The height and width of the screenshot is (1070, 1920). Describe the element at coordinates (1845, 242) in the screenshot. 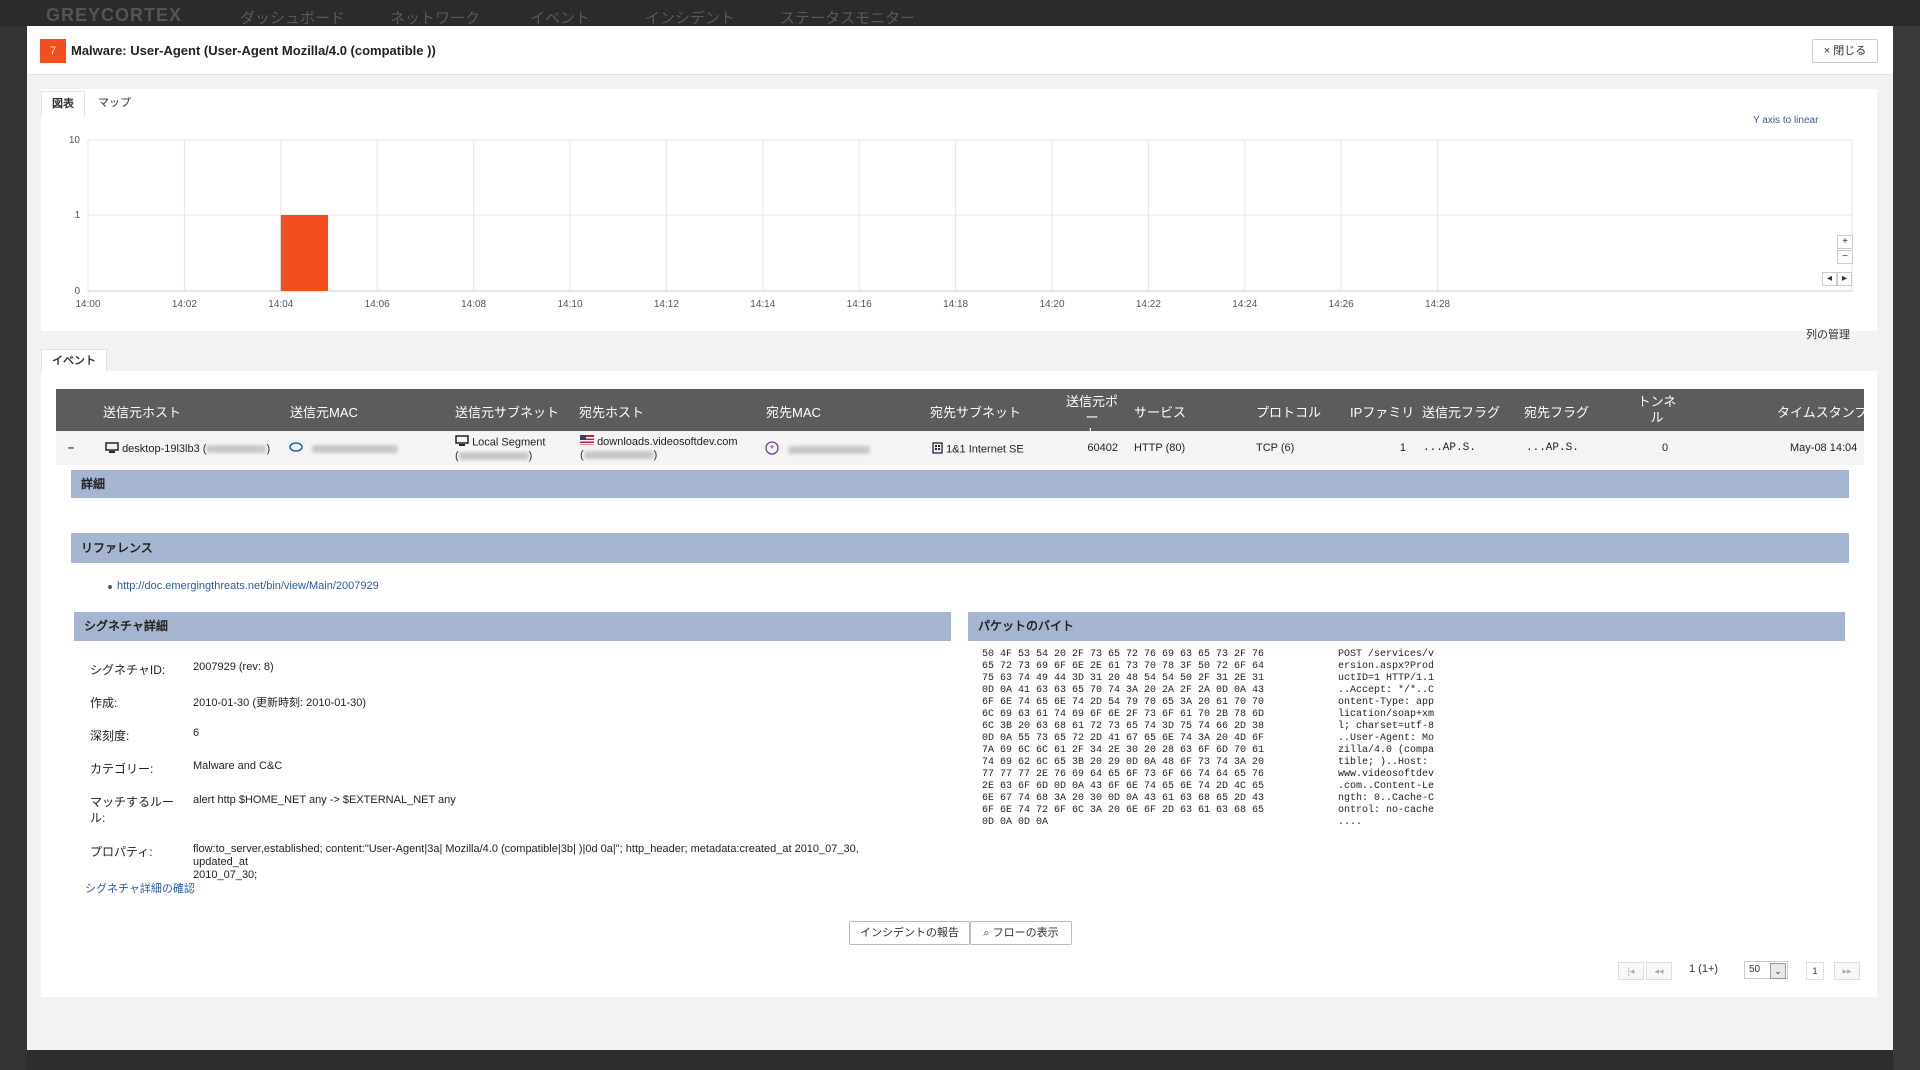

I see `zoom-in-button: +` at that location.